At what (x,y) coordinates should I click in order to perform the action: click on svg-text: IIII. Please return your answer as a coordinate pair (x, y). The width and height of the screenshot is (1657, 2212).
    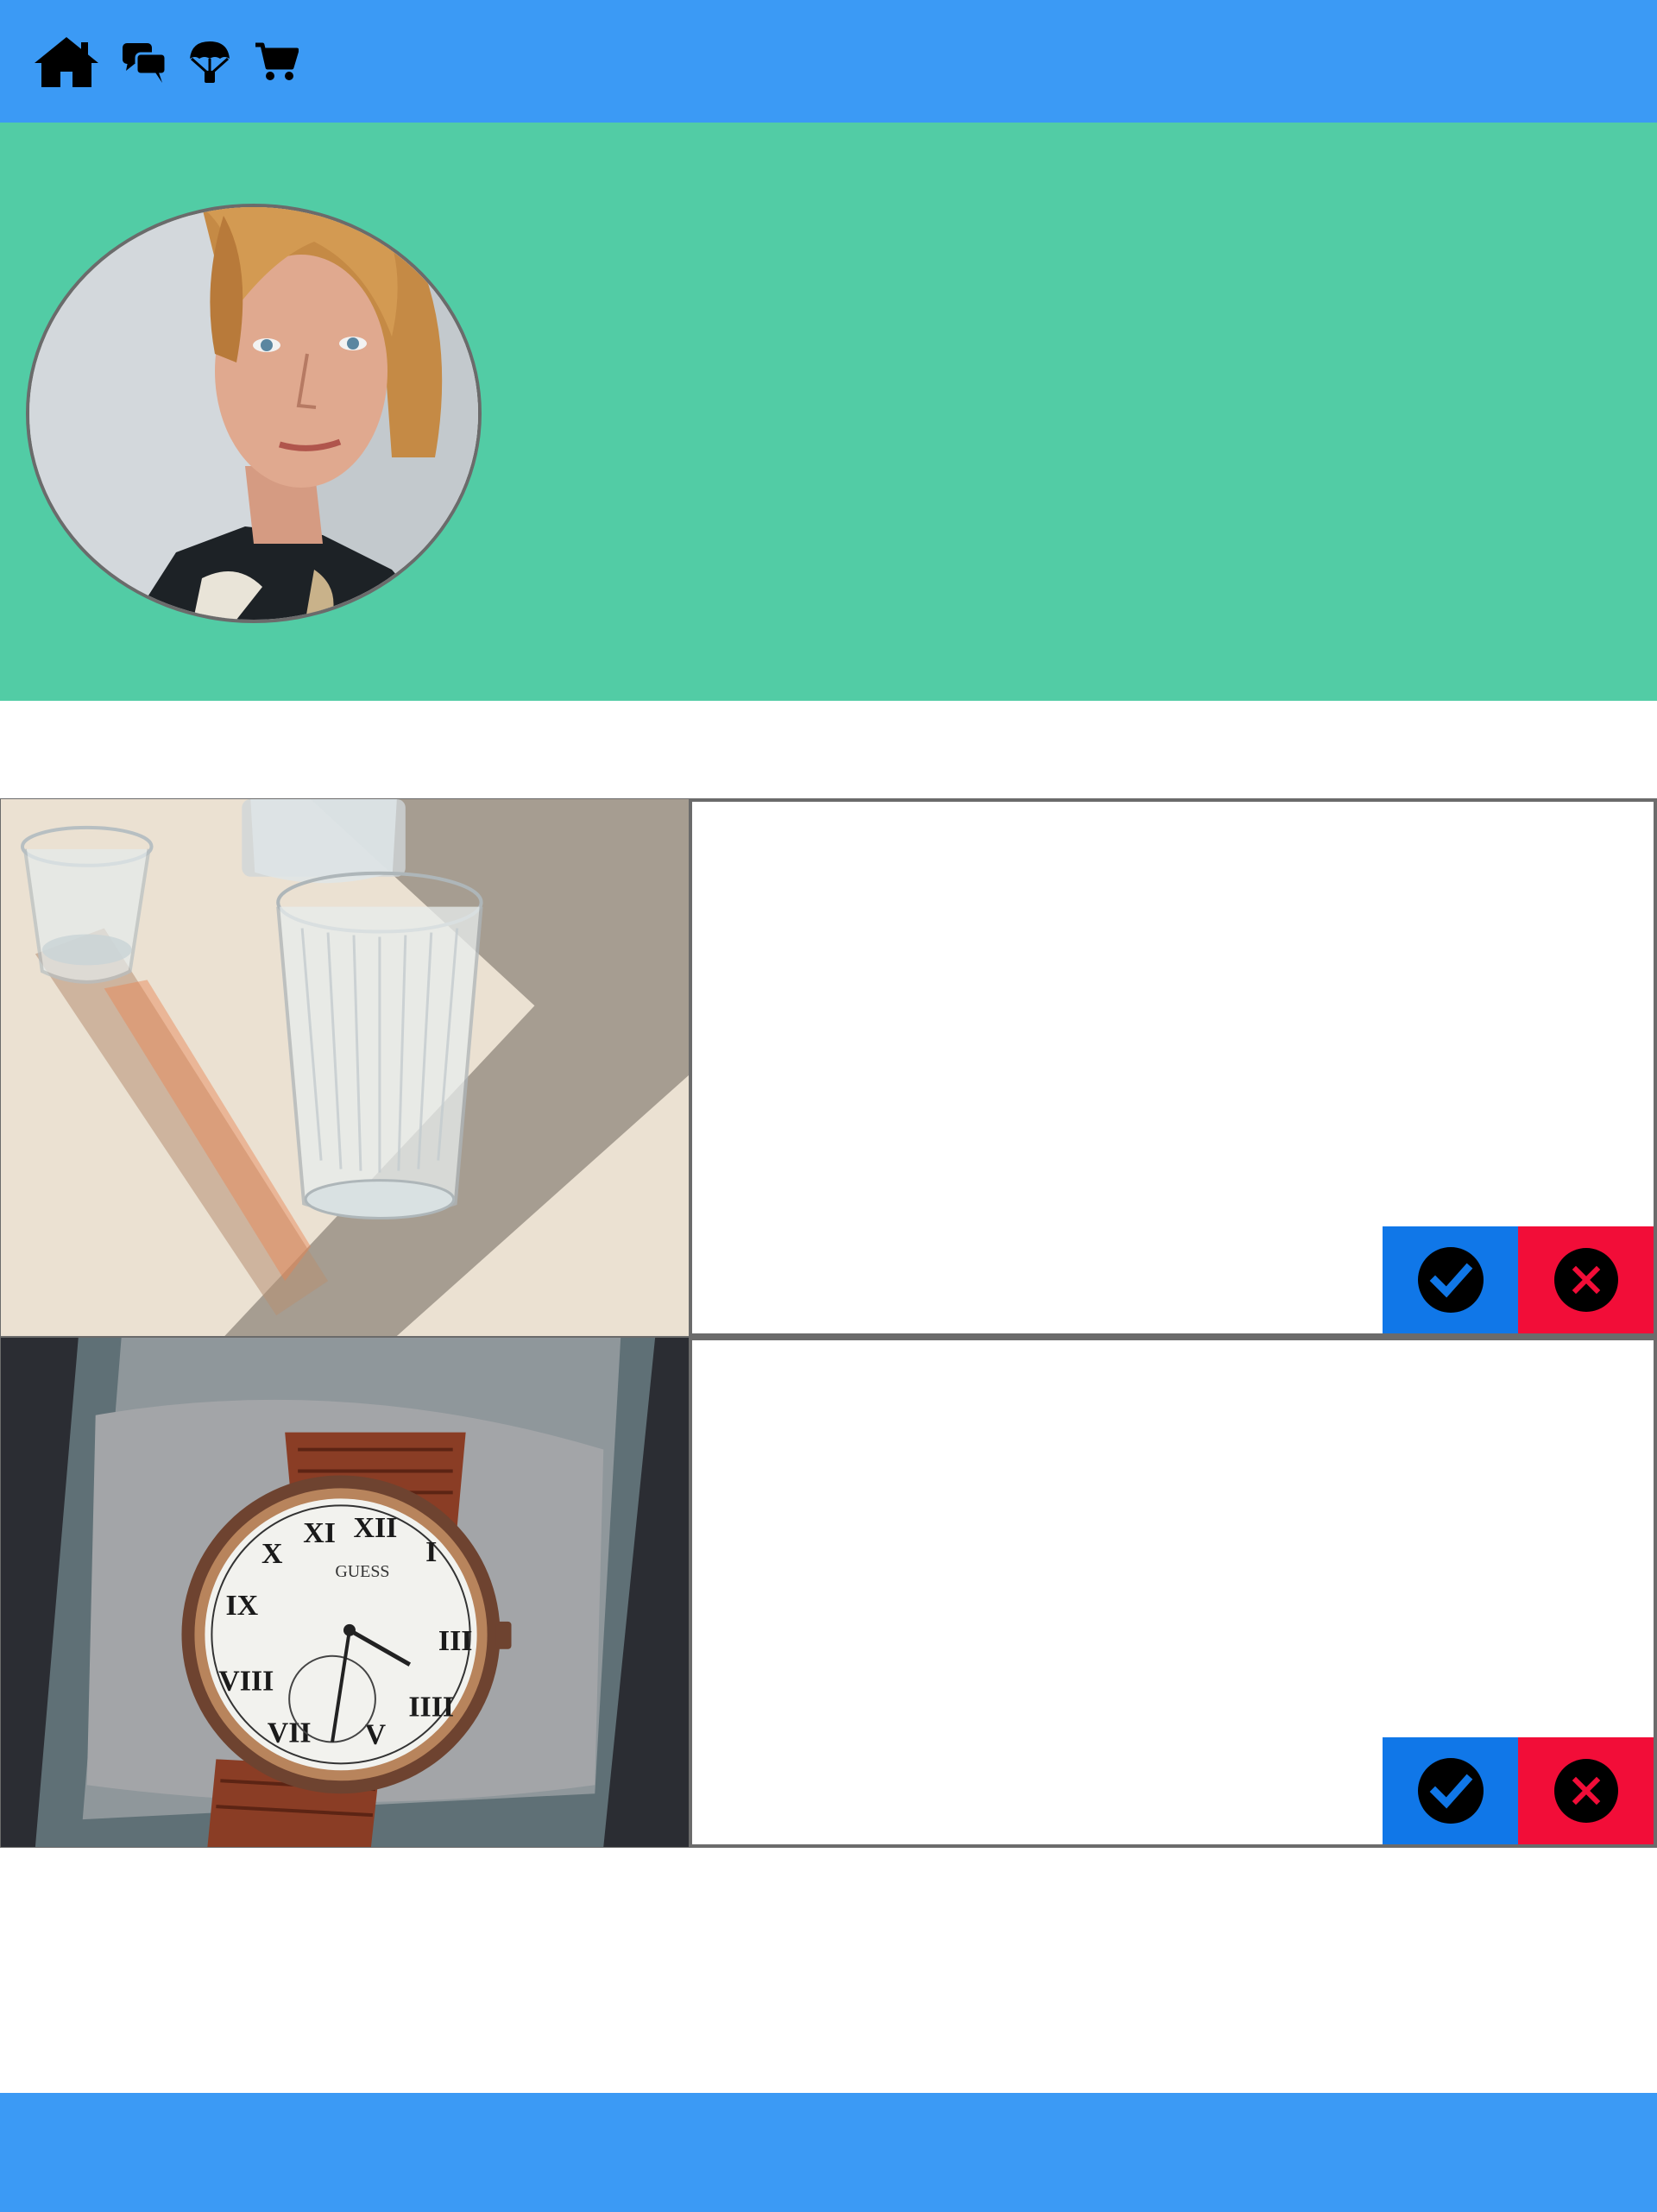
    Looking at the image, I should click on (431, 1708).